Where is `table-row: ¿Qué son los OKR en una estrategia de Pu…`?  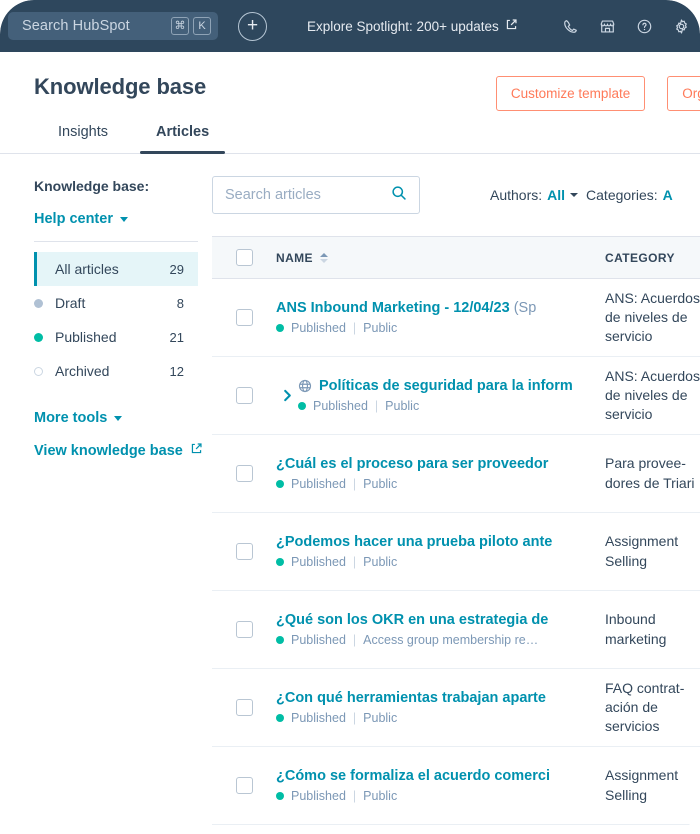 table-row: ¿Qué son los OKR en una estrategia de Pu… is located at coordinates (456, 630).